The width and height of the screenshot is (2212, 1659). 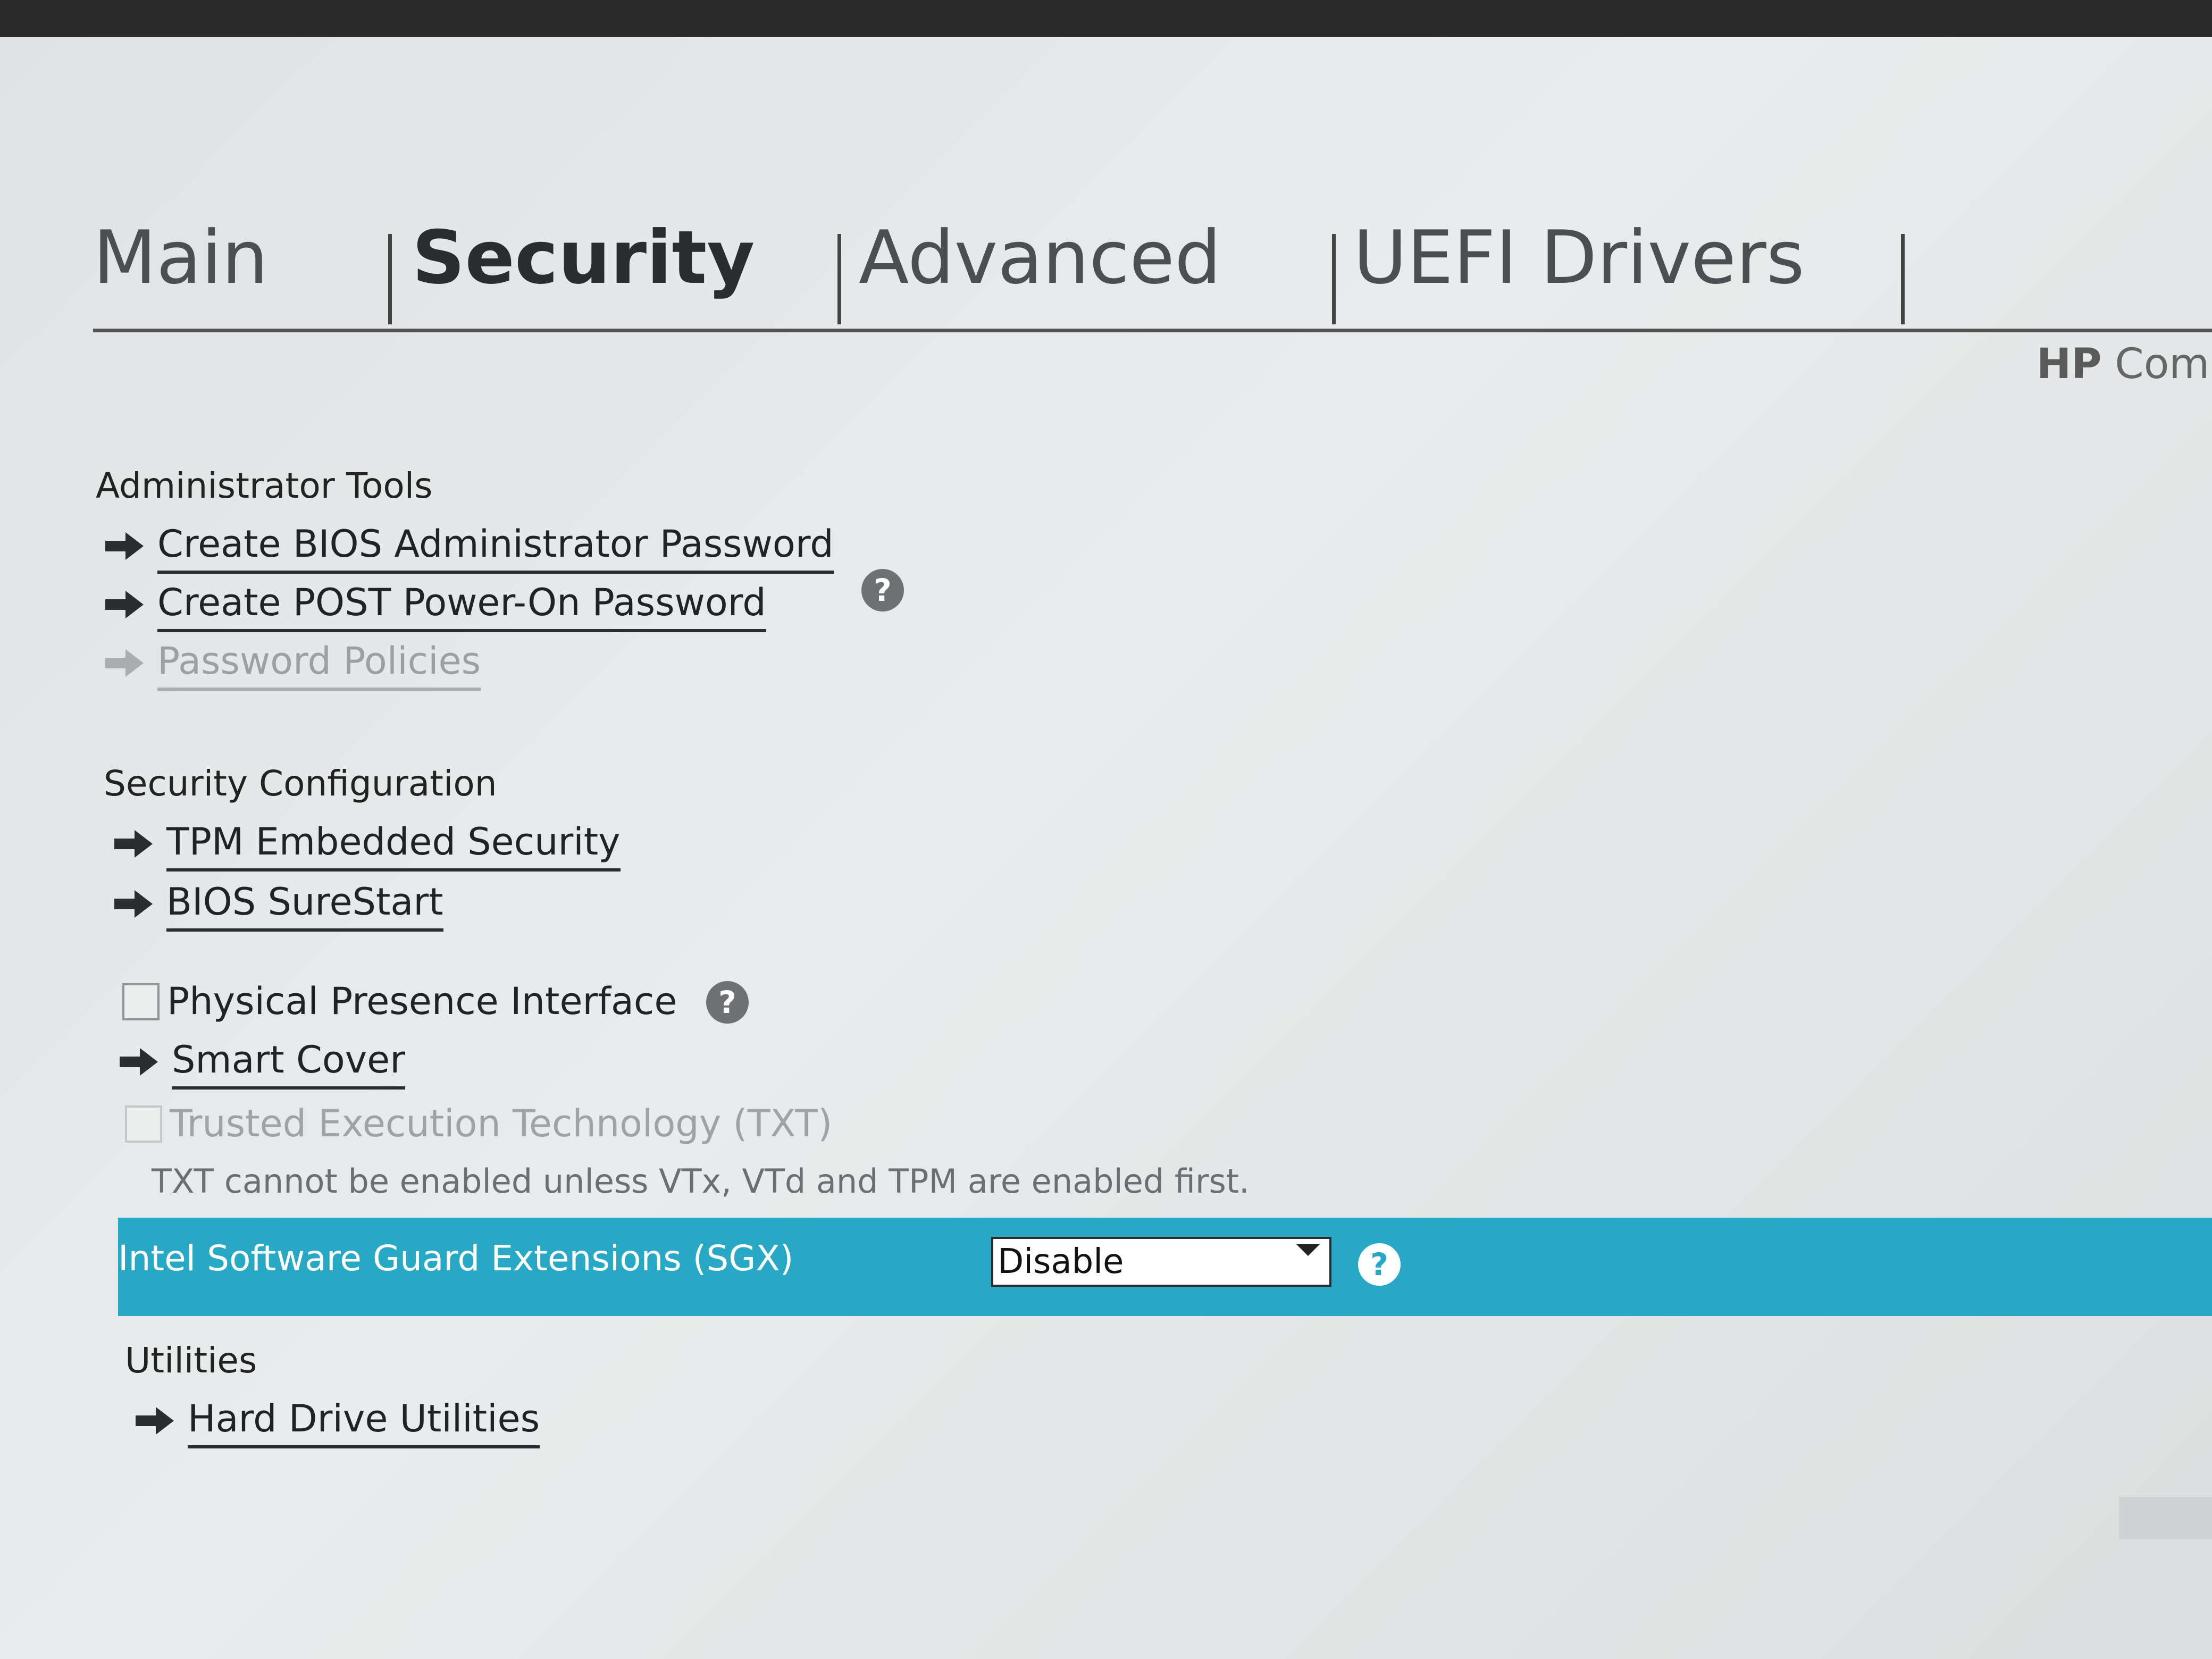 I want to click on security-config-heading: Security Configuration, so click(x=300, y=783).